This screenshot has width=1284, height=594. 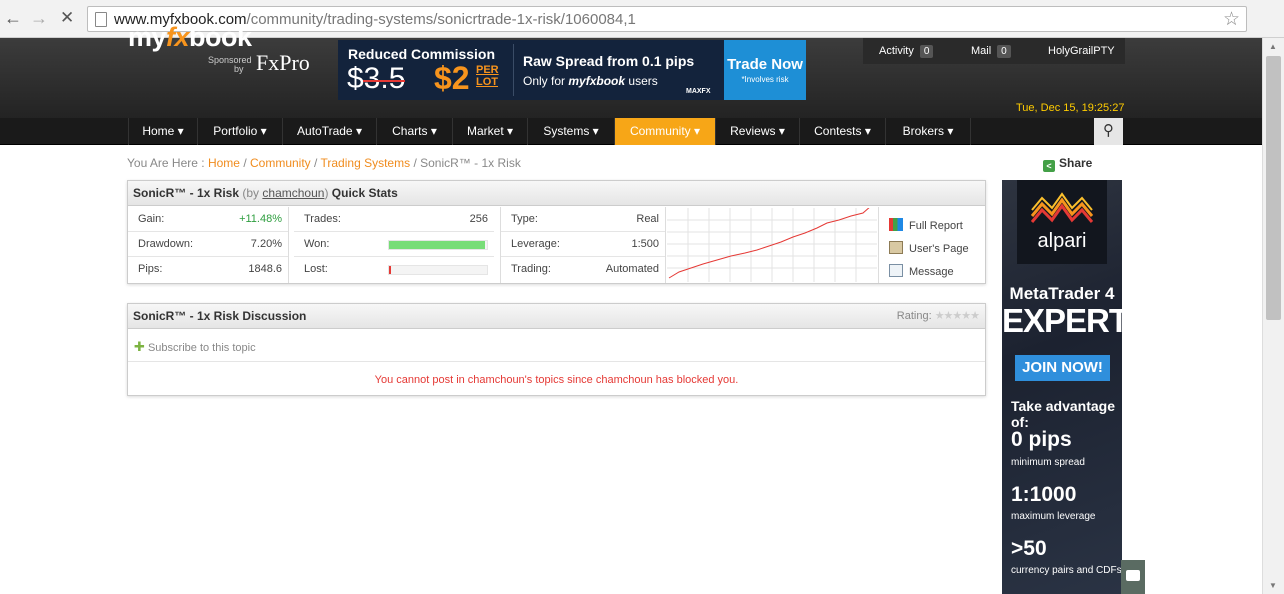 I want to click on message-link: Message, so click(x=921, y=271).